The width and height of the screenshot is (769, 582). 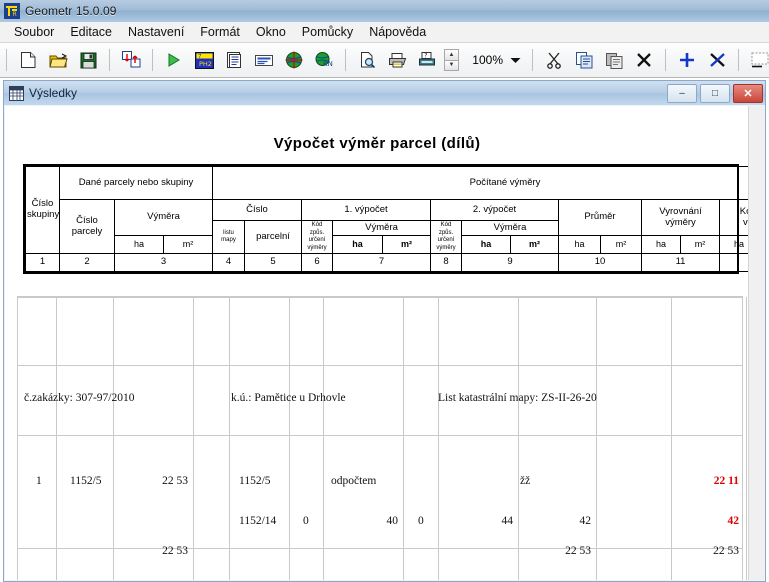 I want to click on header-parcelni: parcelní, so click(x=273, y=237).